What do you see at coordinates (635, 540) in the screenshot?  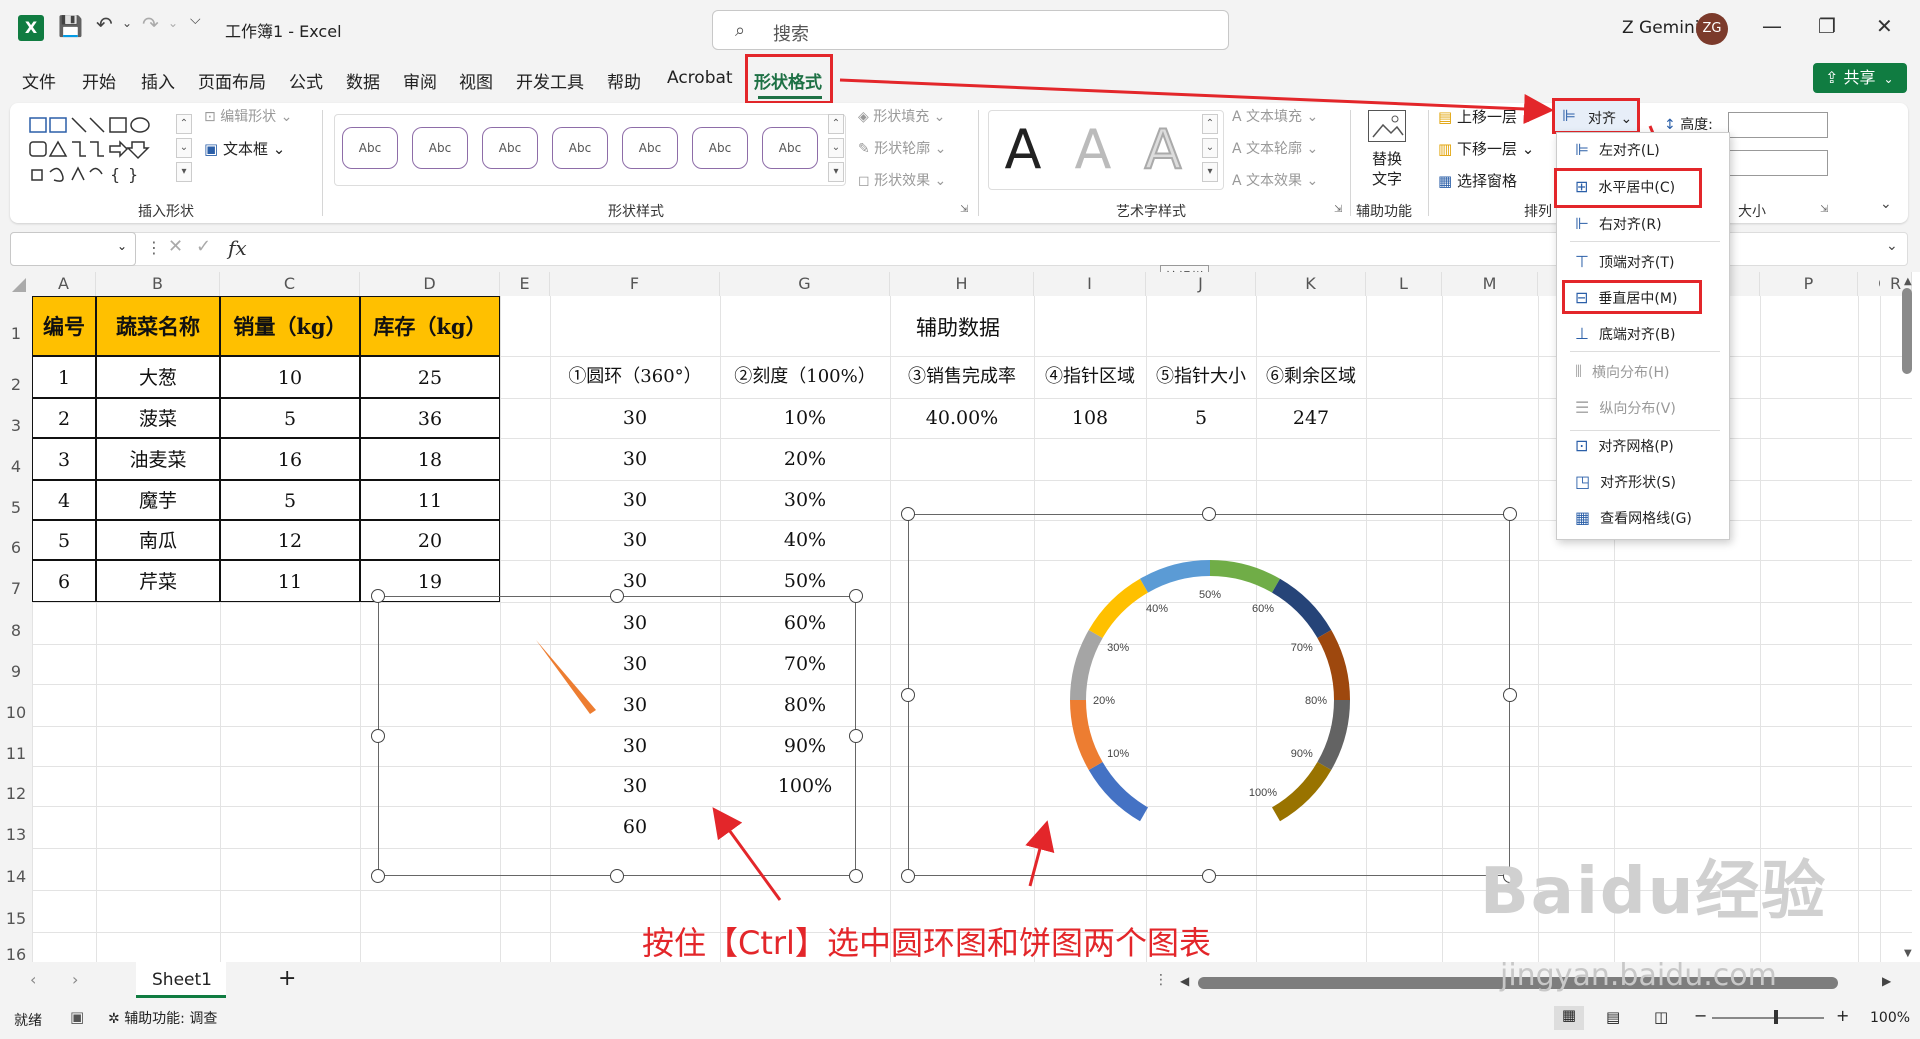 I see `ring-value-cell: 30` at bounding box center [635, 540].